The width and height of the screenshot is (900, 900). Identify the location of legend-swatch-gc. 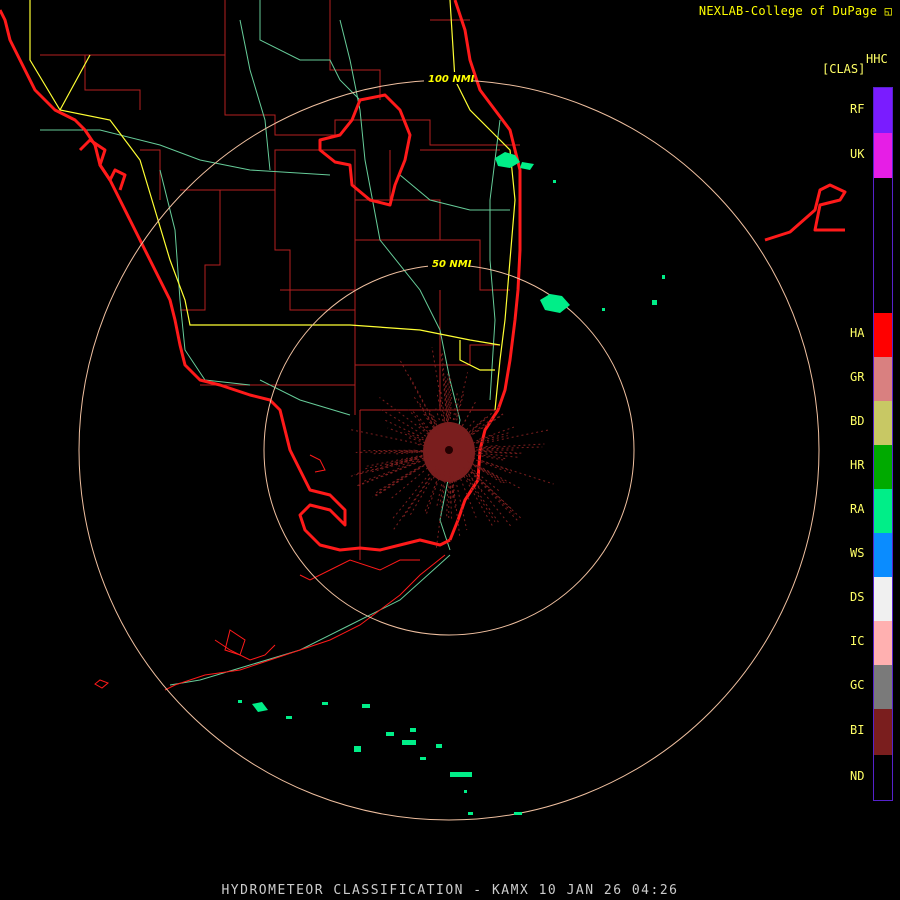
(883, 687).